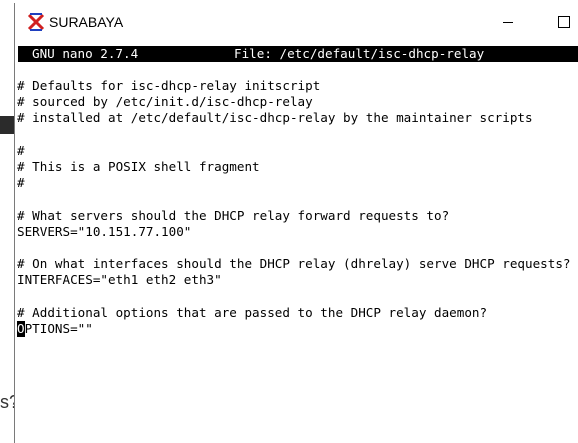 Image resolution: width=578 pixels, height=443 pixels. I want to click on editor-line: # This is a POSIX shell fragment, so click(138, 166).